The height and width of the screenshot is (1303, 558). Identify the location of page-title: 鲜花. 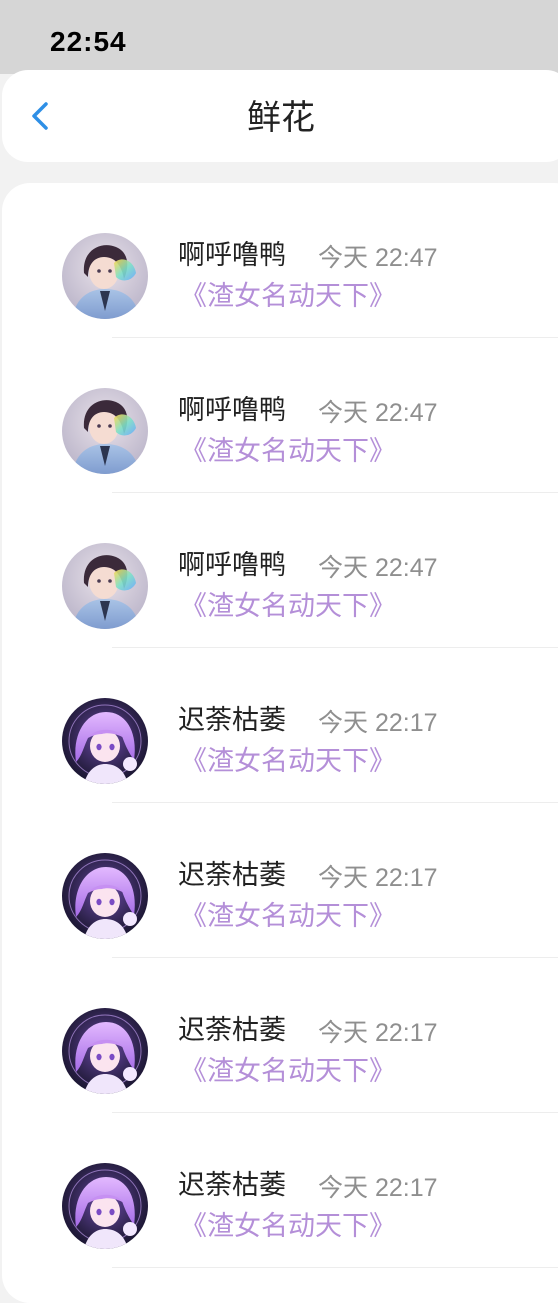
(281, 118).